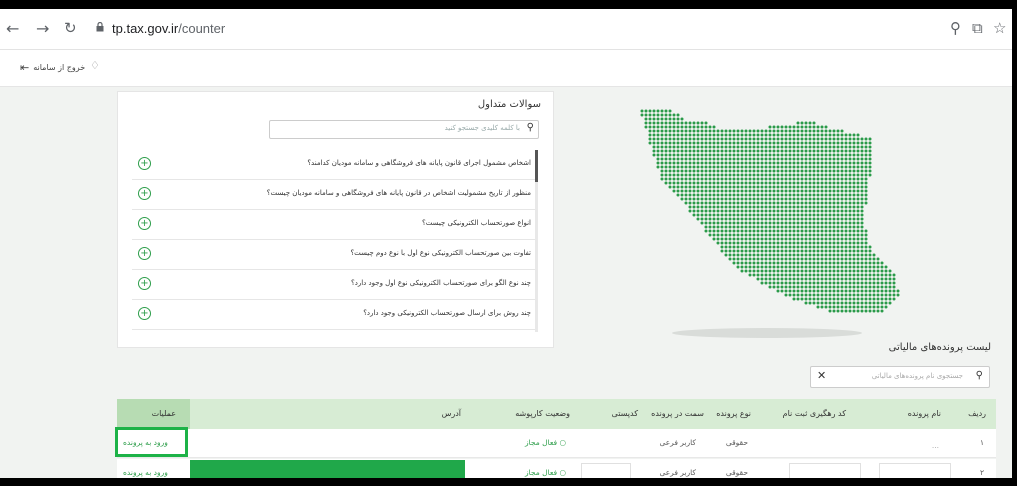 The width and height of the screenshot is (1017, 486). I want to click on zoom-icon: ⚲, so click(955, 28).